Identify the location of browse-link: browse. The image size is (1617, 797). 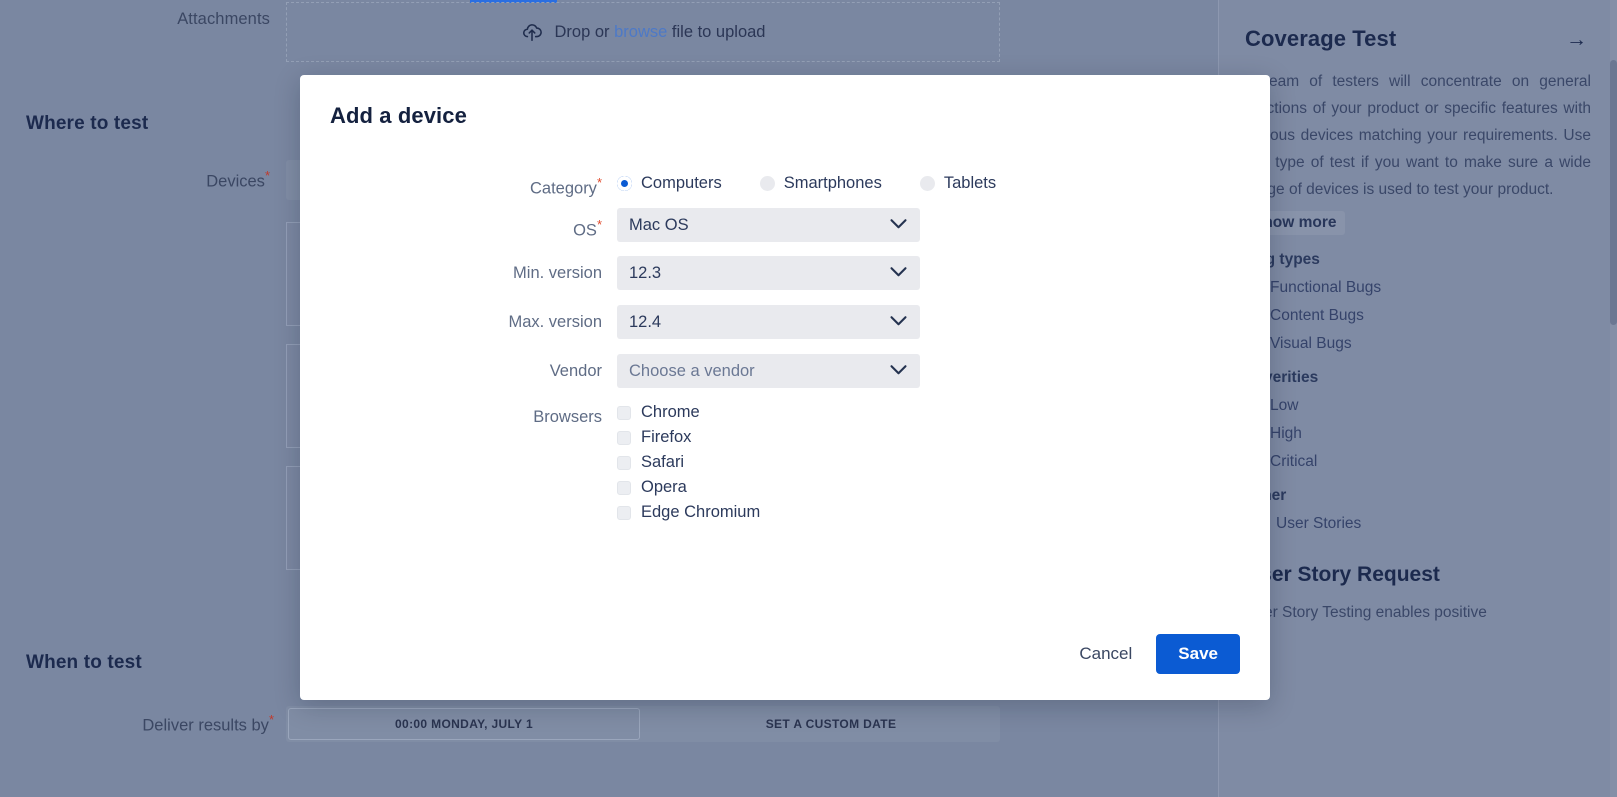
(640, 32).